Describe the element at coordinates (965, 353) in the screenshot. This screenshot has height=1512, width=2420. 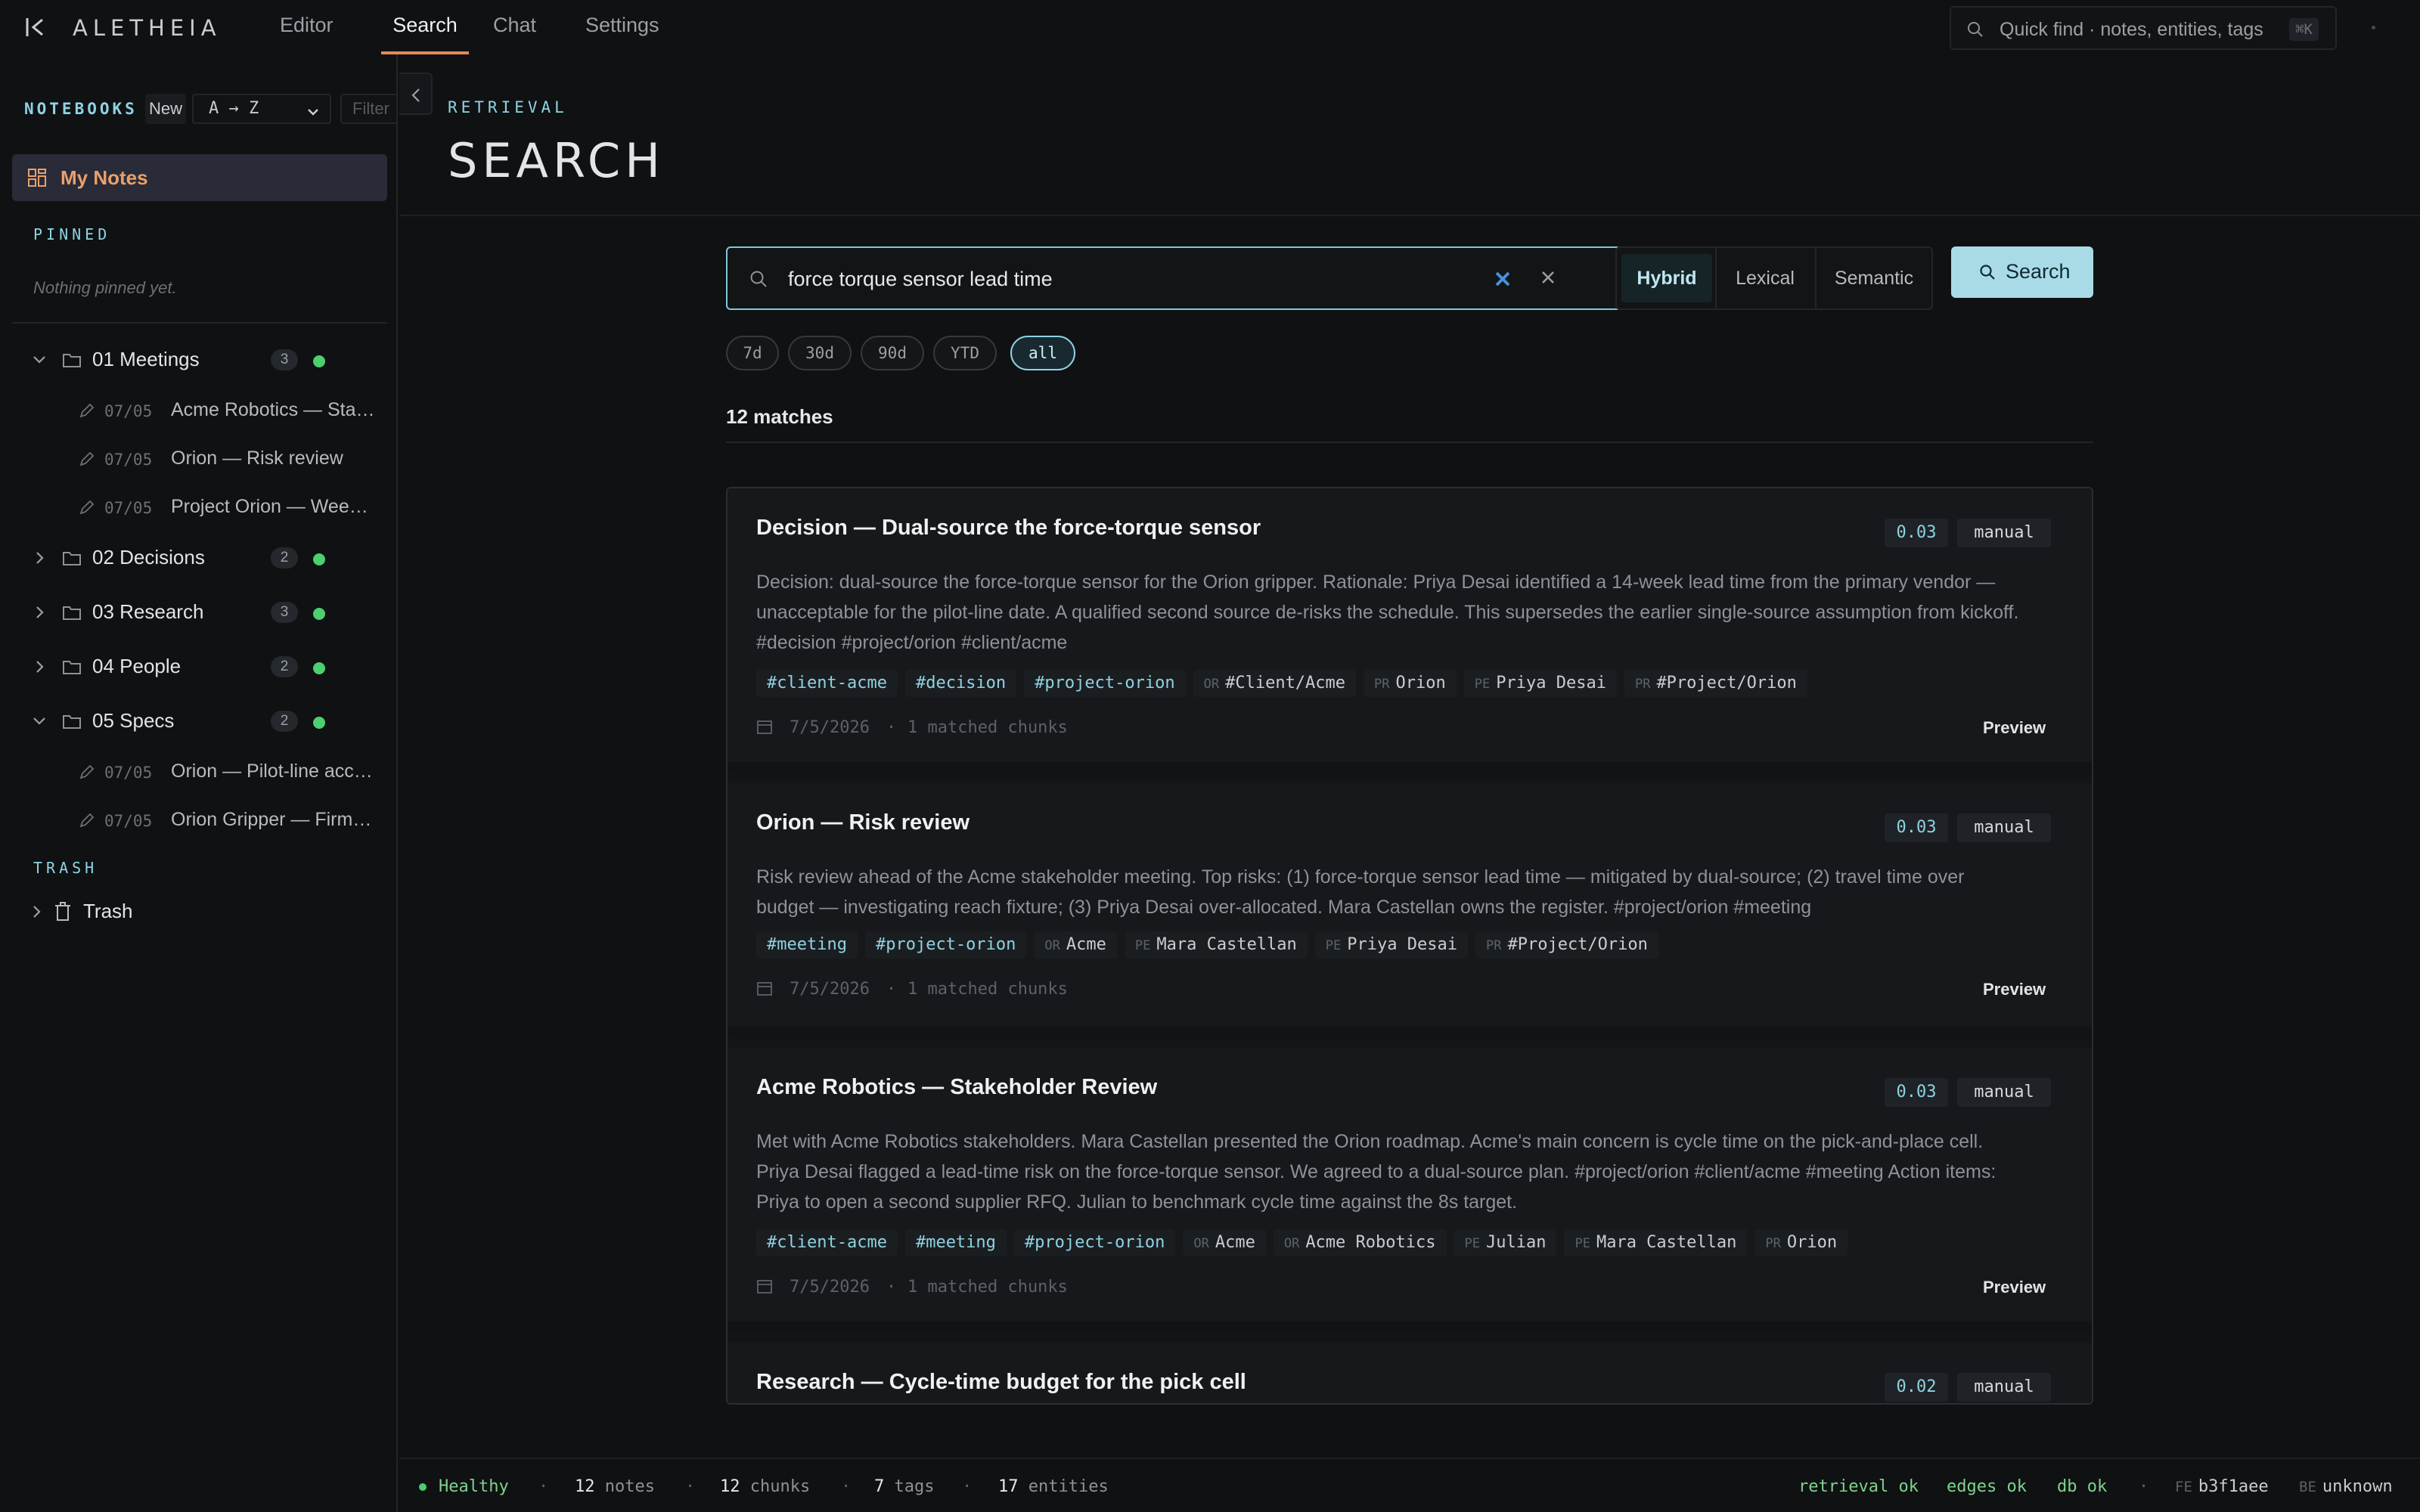
I see `range-ytd: YTD` at that location.